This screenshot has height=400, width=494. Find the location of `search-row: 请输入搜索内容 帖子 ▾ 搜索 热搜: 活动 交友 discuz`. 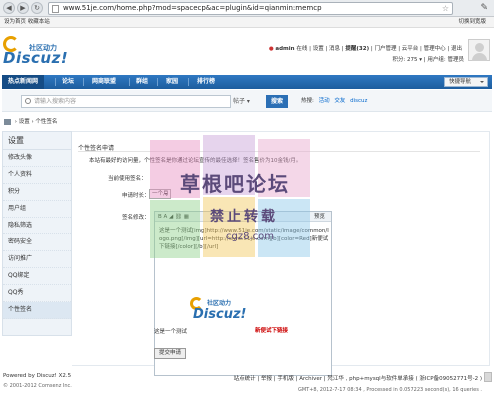

search-row: 请输入搜索内容 帖子 ▾ 搜索 热搜: 活动 交友 discuz is located at coordinates (247, 101).